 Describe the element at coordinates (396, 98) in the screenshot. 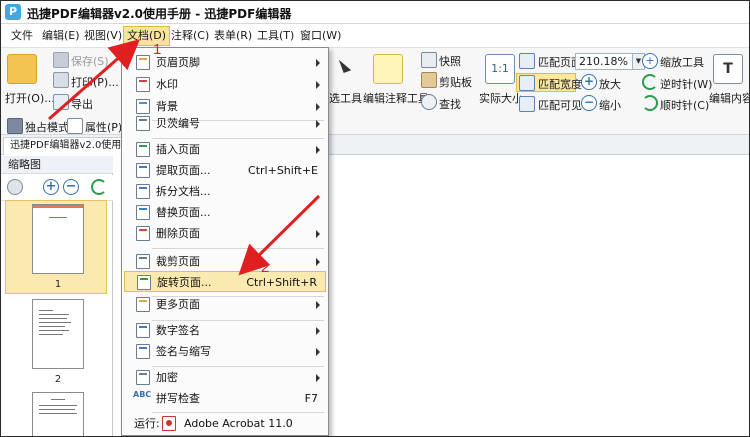

I see `edit-annotation-tool-button: 编辑注释工具` at that location.